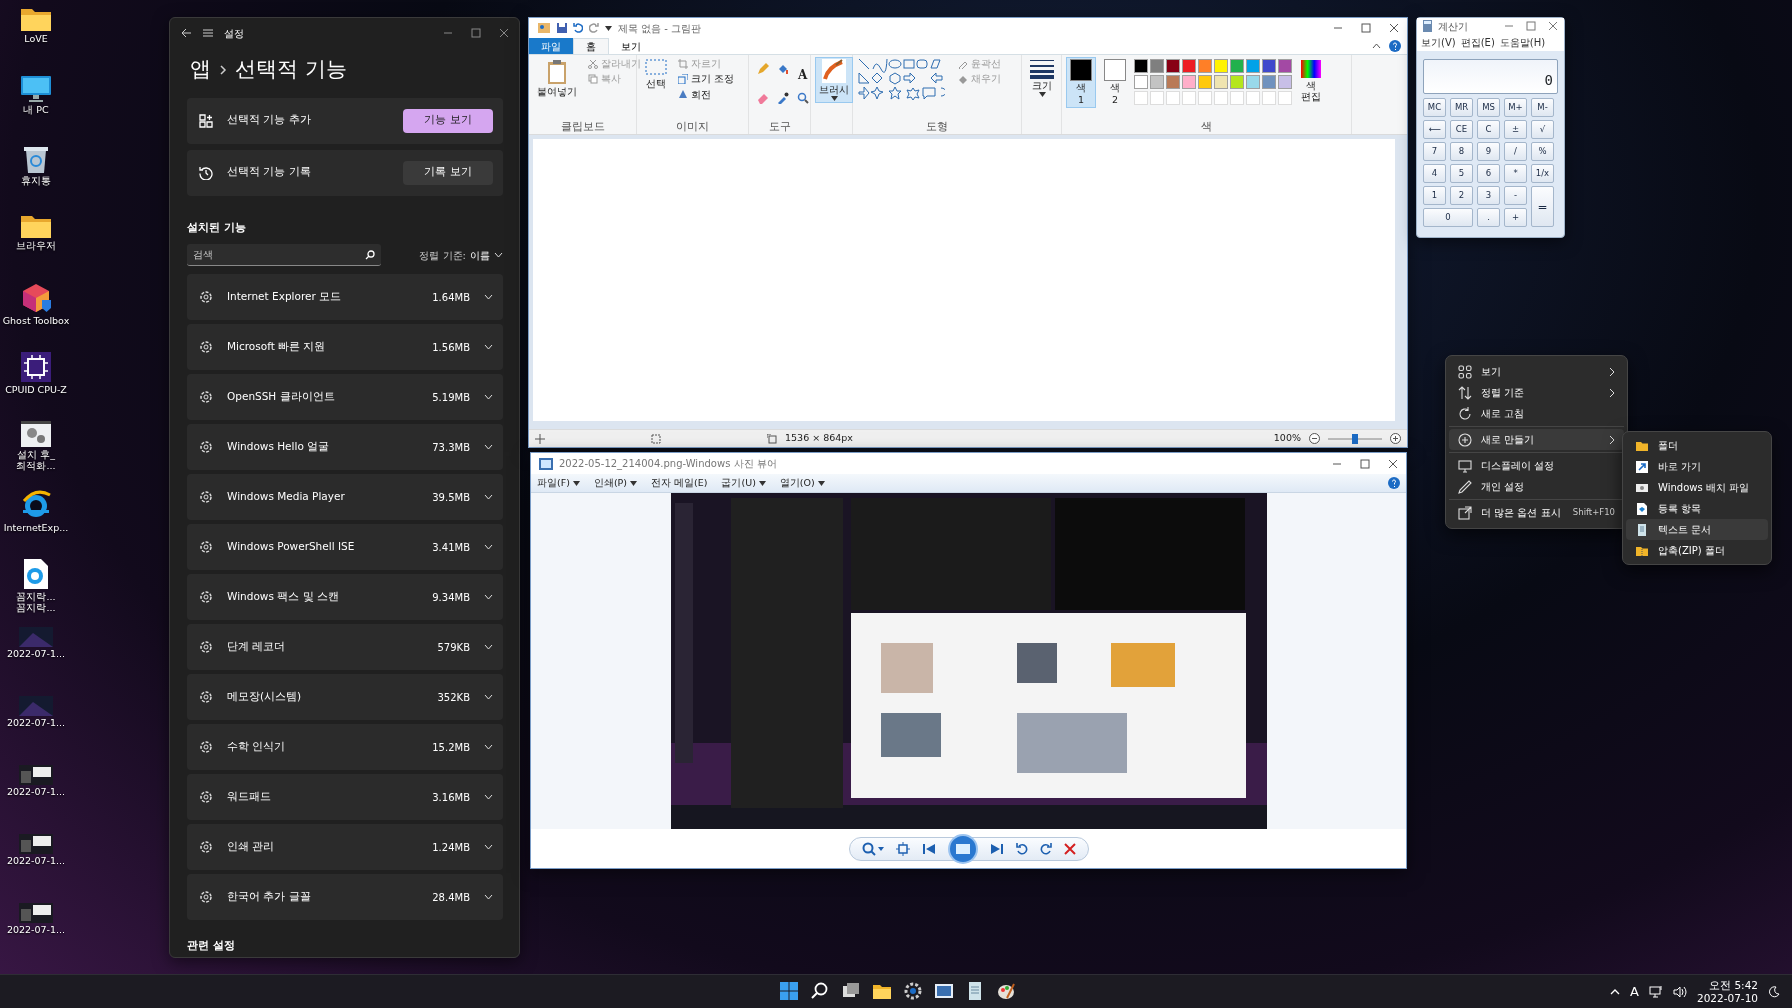  What do you see at coordinates (1376, 46) in the screenshot?
I see `collapse-icon` at bounding box center [1376, 46].